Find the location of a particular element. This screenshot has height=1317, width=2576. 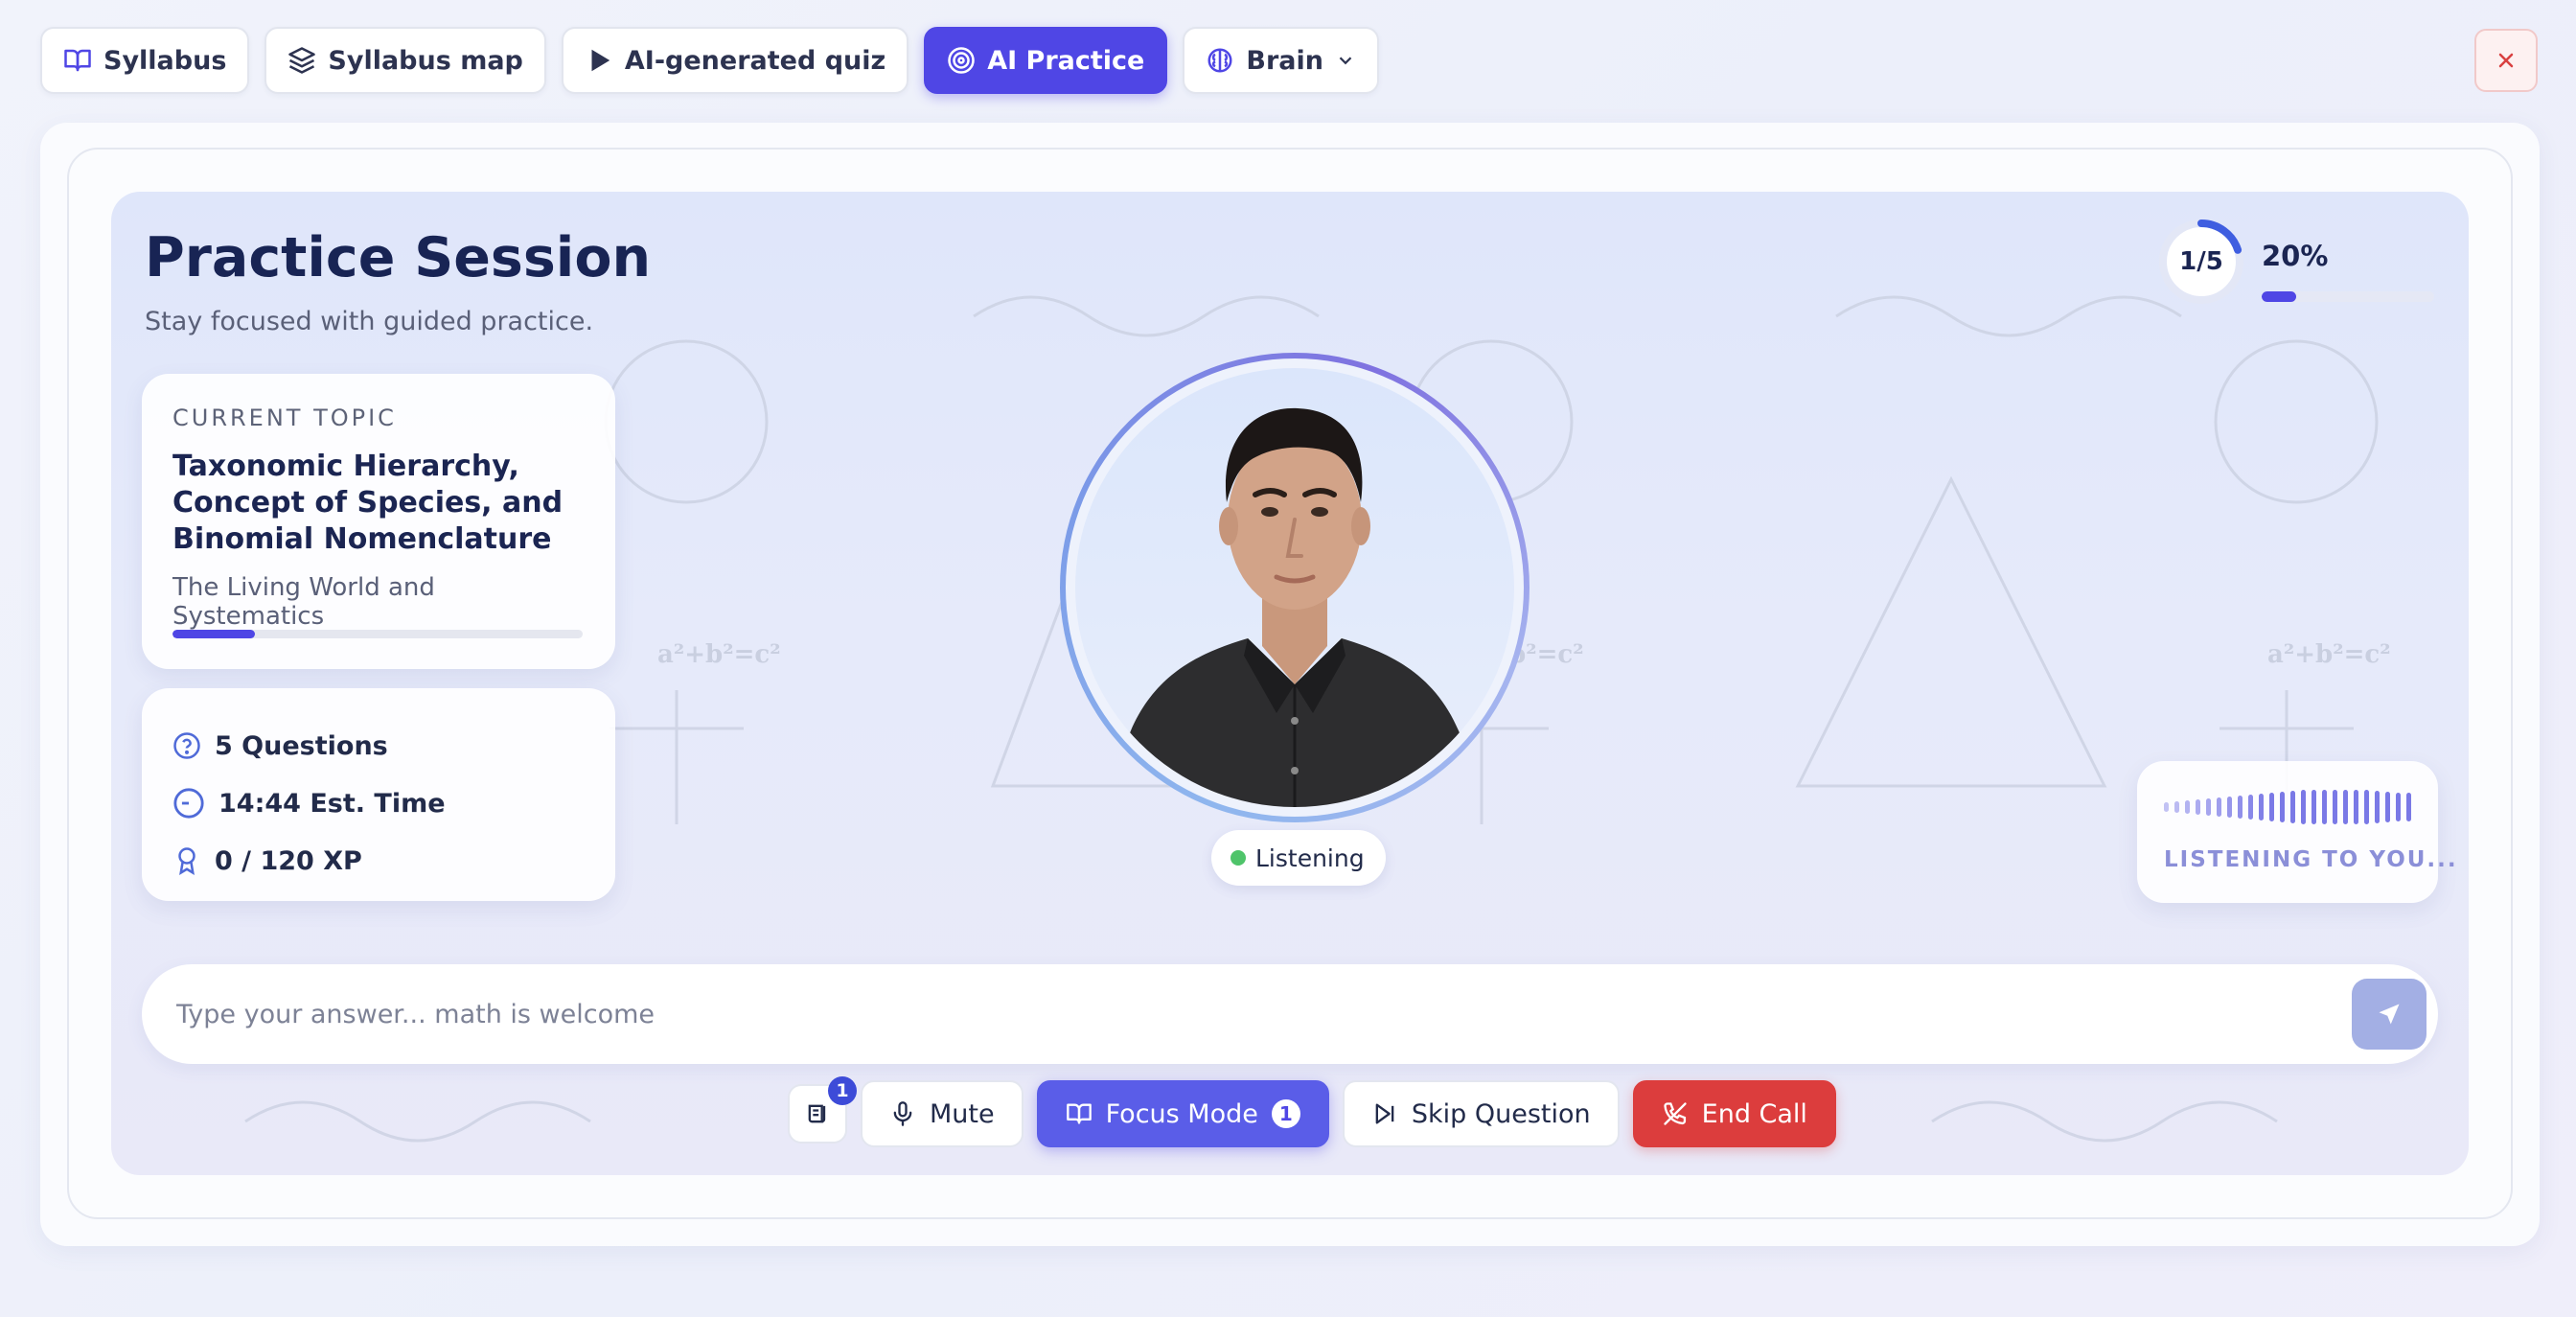

avatar-status-label: Listening is located at coordinates (1310, 857).